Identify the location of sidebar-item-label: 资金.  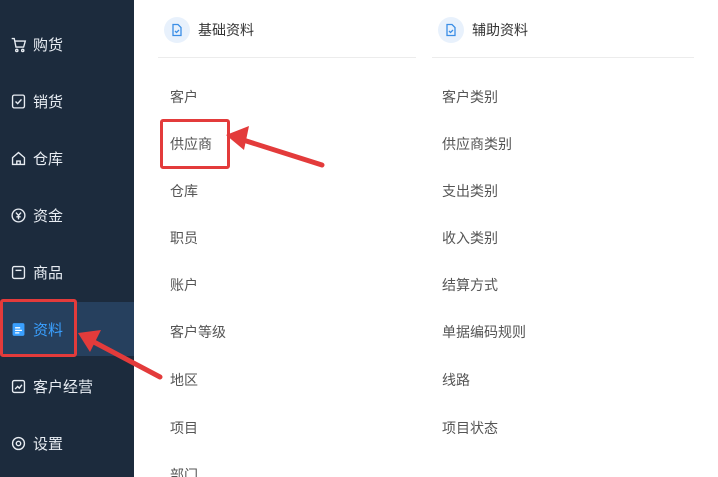
(48, 215).